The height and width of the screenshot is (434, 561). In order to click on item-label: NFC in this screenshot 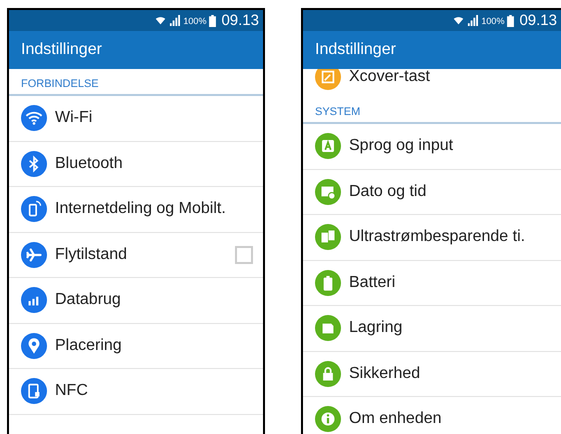, I will do `click(72, 391)`.